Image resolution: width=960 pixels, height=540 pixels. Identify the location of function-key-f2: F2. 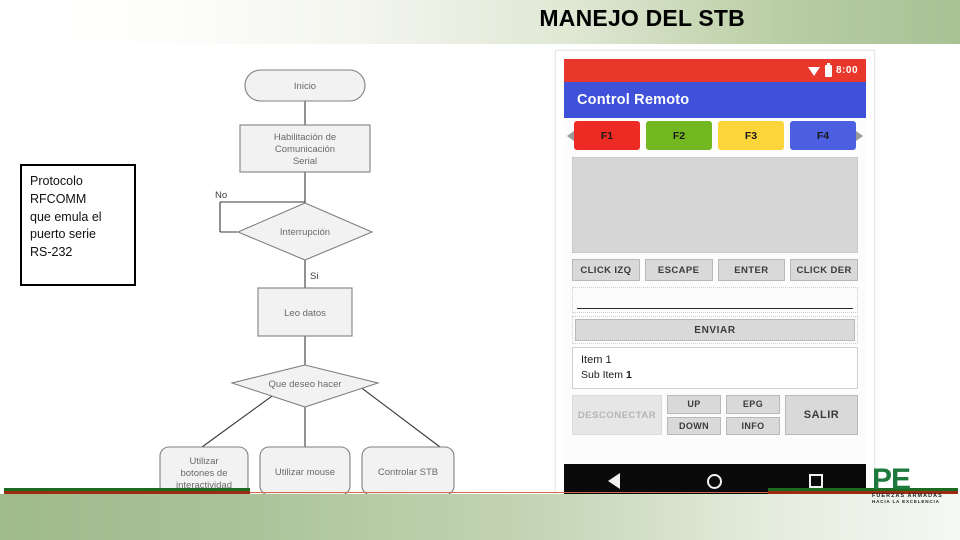
(679, 135).